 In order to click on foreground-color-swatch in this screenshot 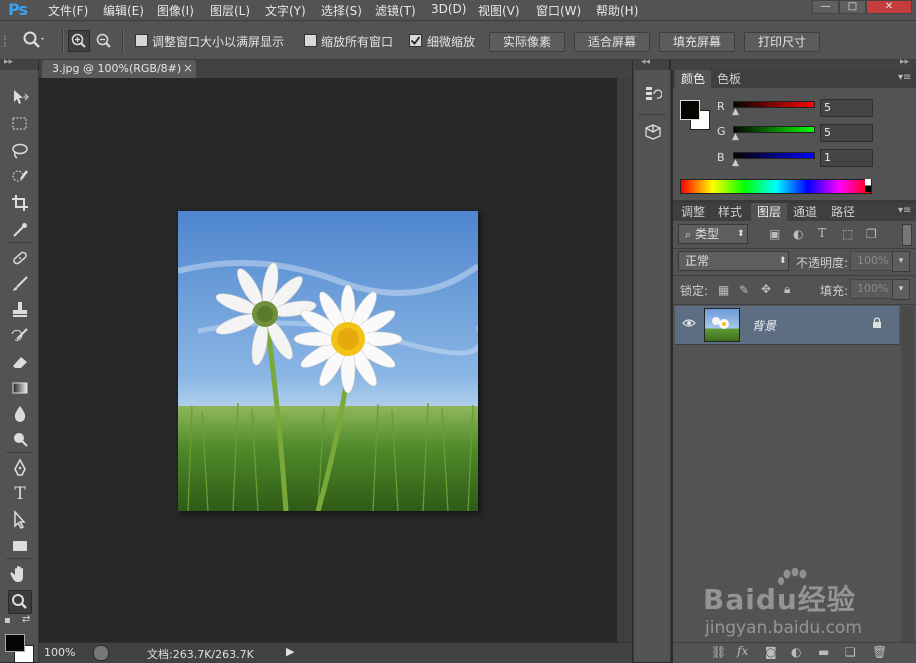, I will do `click(15, 643)`.